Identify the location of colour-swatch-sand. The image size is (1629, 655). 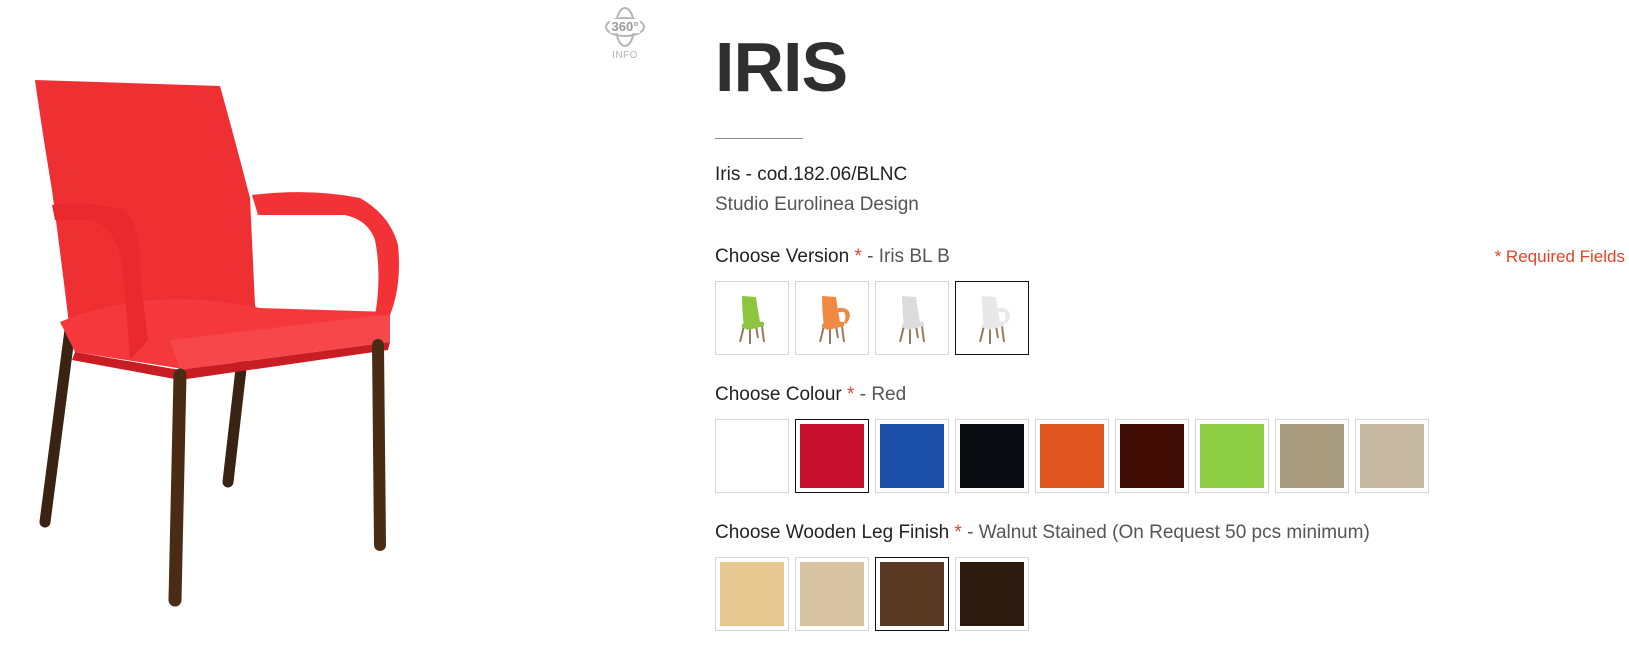
(1392, 456).